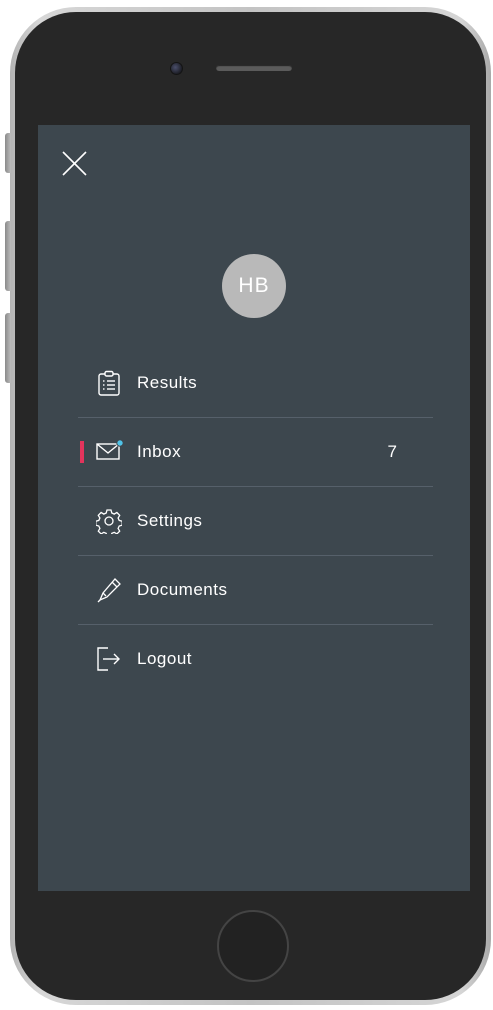  I want to click on close-button, so click(75, 164).